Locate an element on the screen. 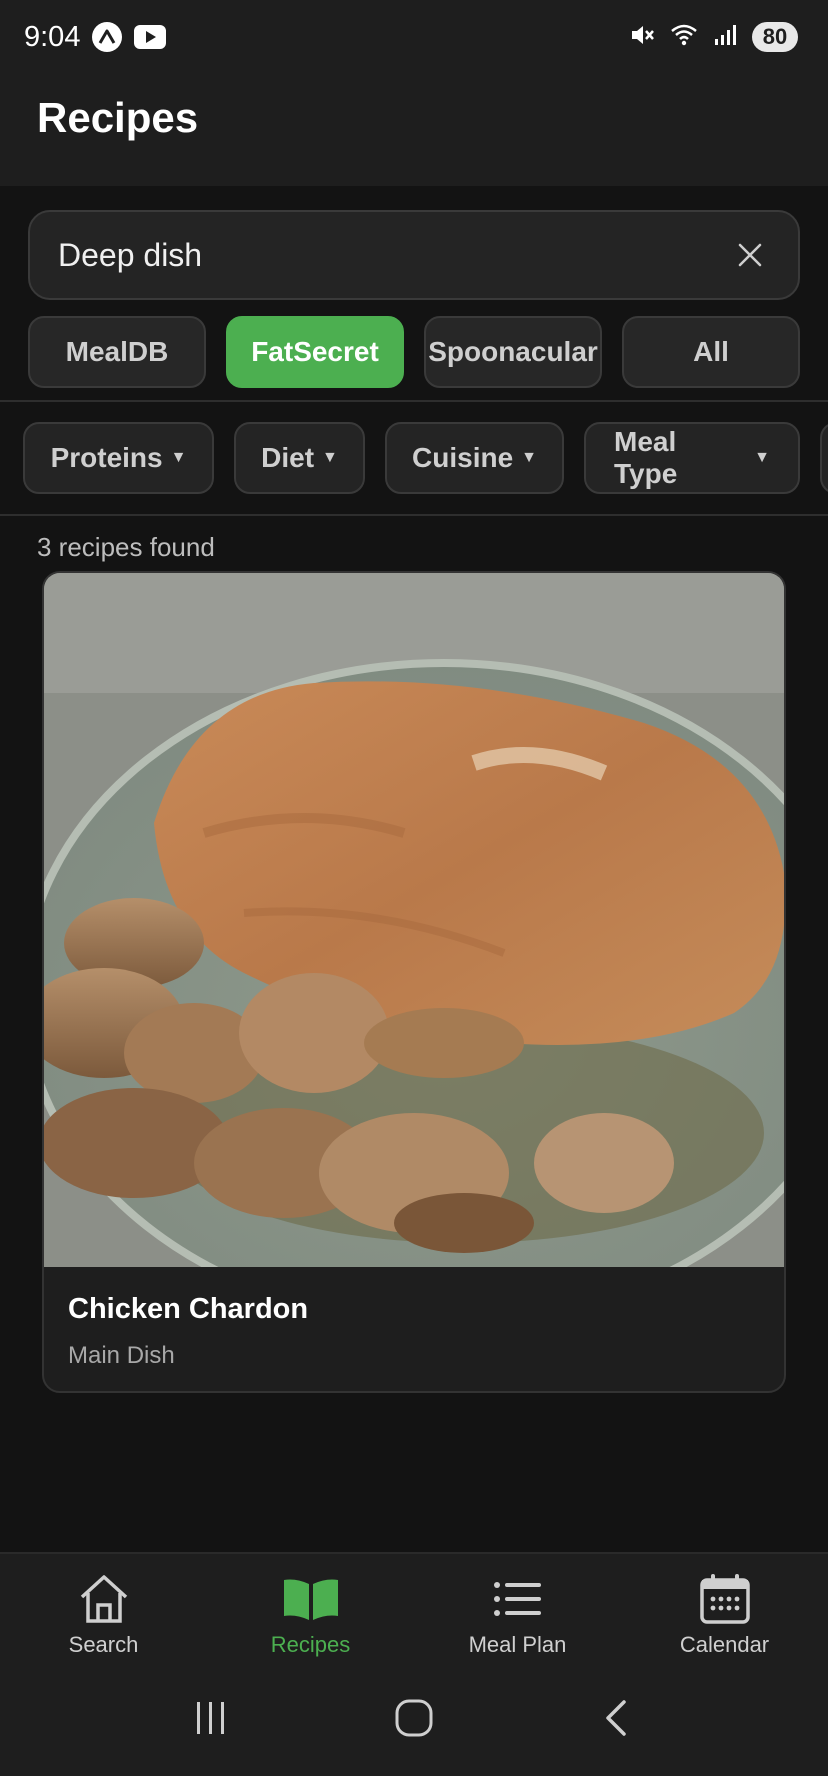 The height and width of the screenshot is (1776, 828). list-icon is located at coordinates (518, 1599).